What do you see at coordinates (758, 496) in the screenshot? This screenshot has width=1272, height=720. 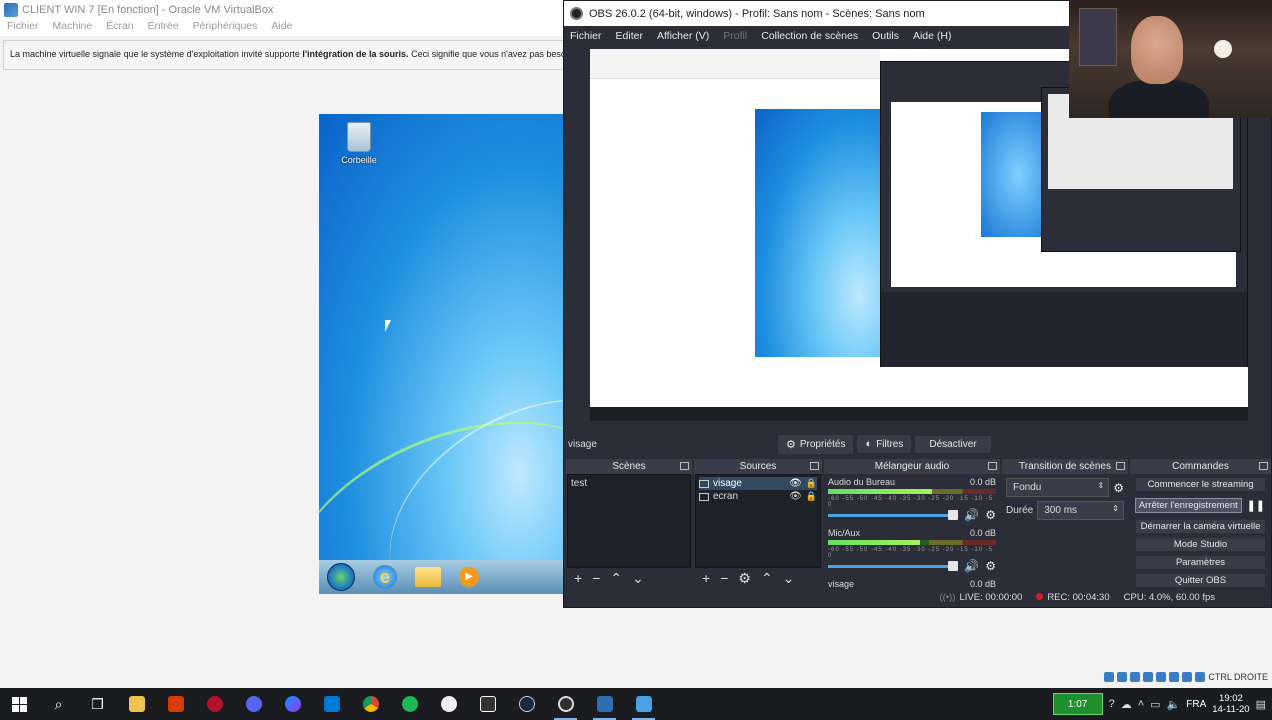 I see `source-item: ecran 👁 🔒` at bounding box center [758, 496].